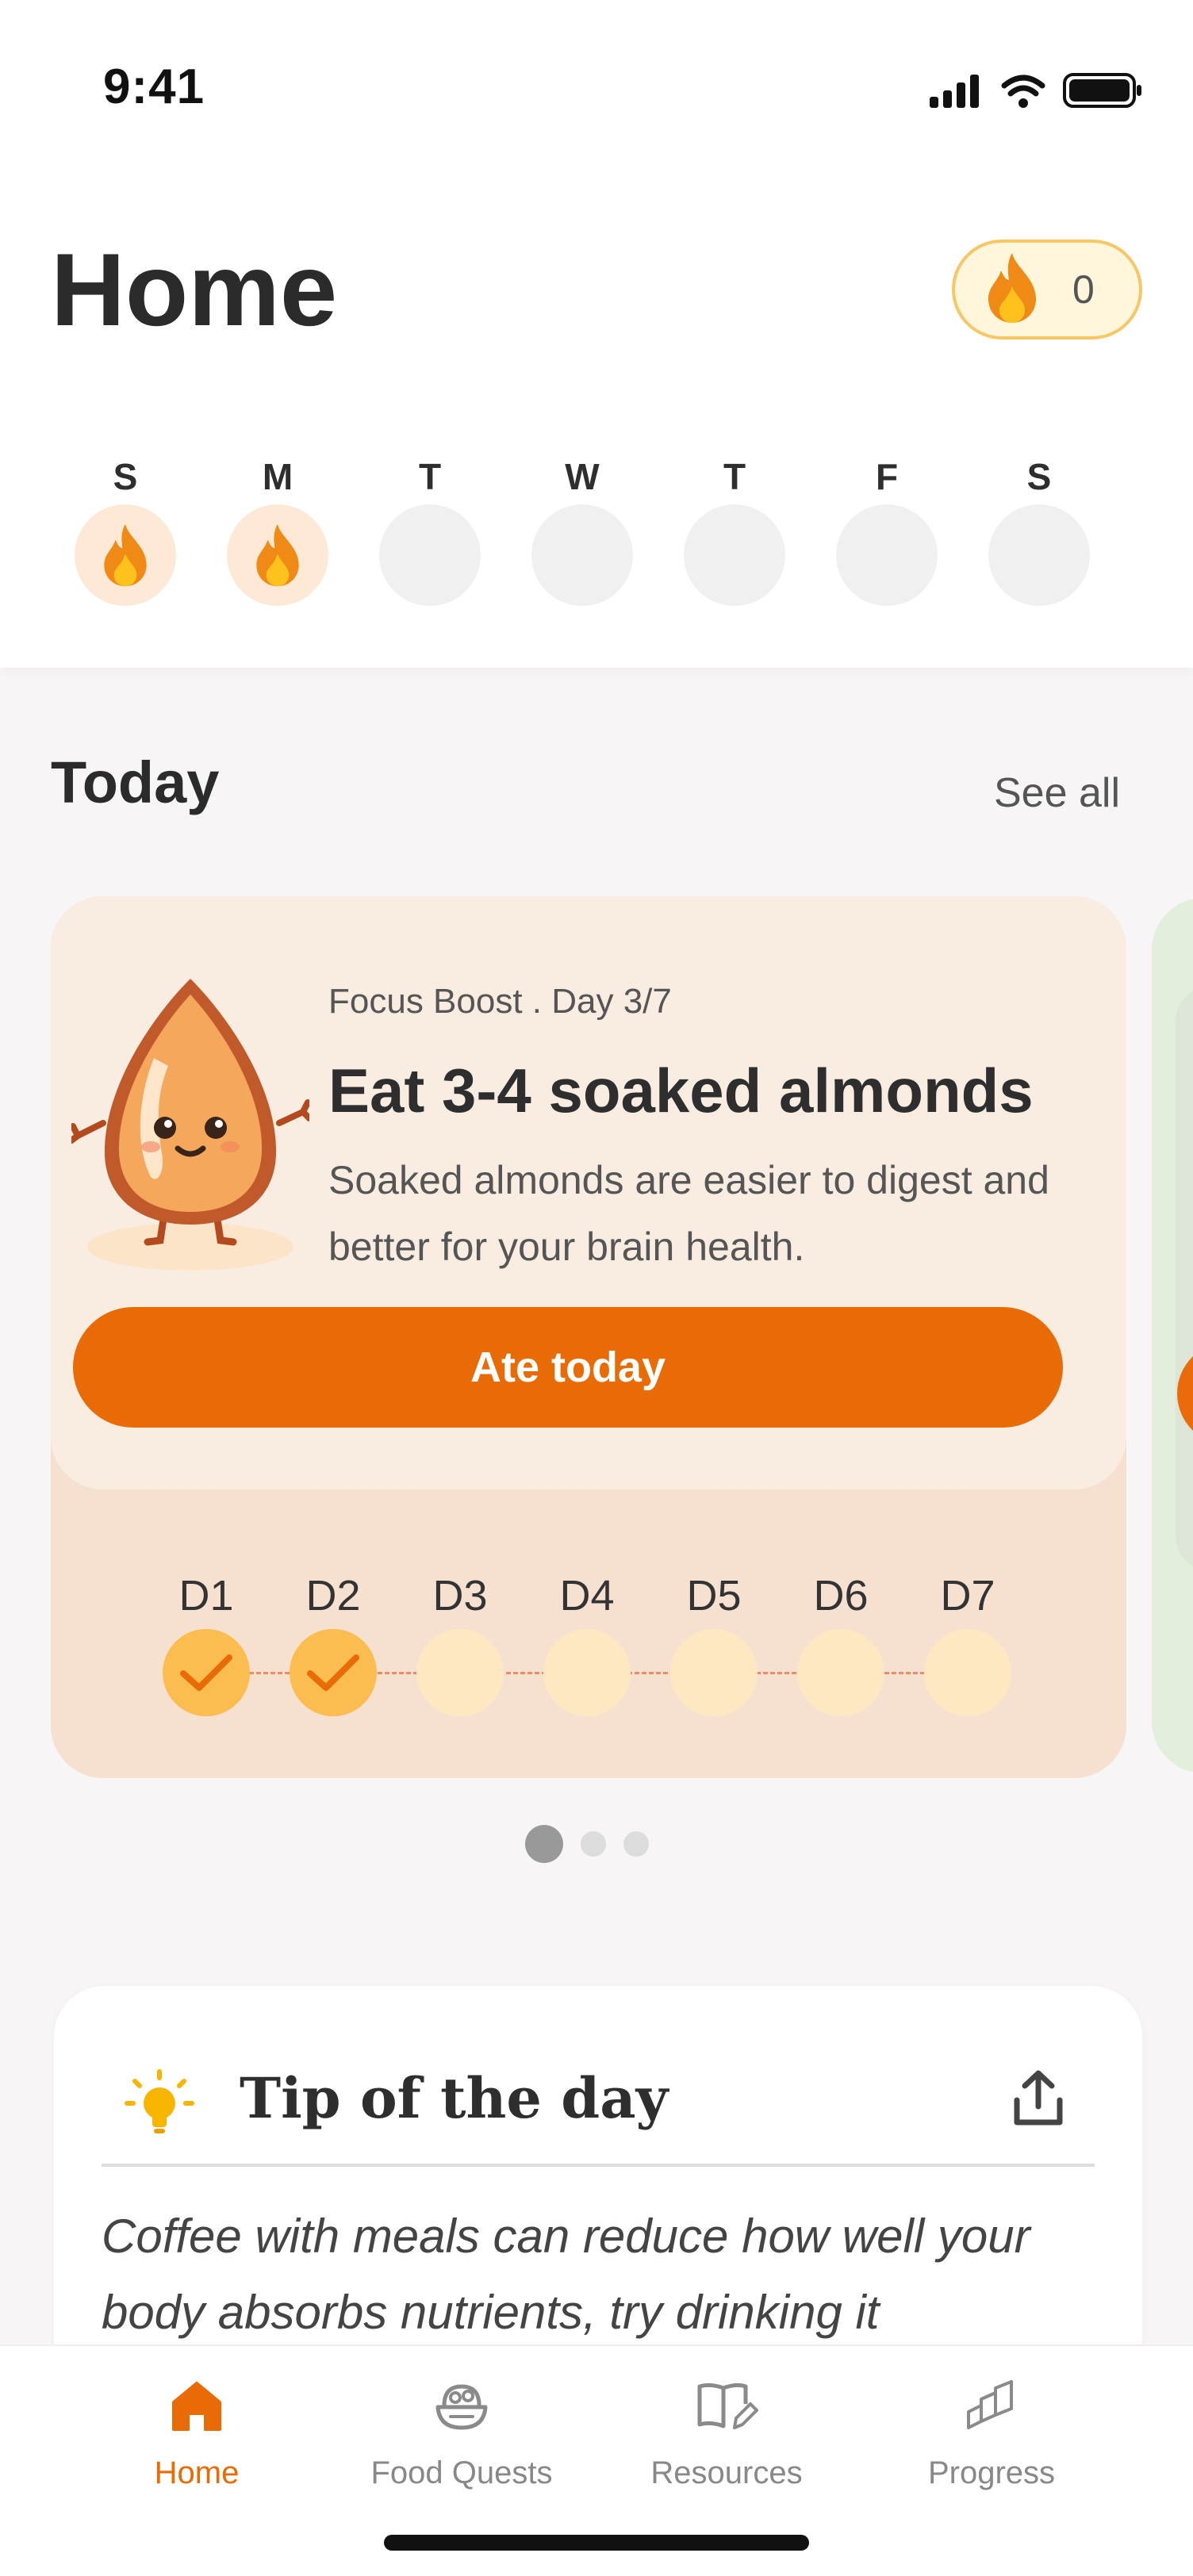 Image resolution: width=1193 pixels, height=2576 pixels. I want to click on bottom-tab-bar: Home Food Quests Resources Progress, so click(596, 2460).